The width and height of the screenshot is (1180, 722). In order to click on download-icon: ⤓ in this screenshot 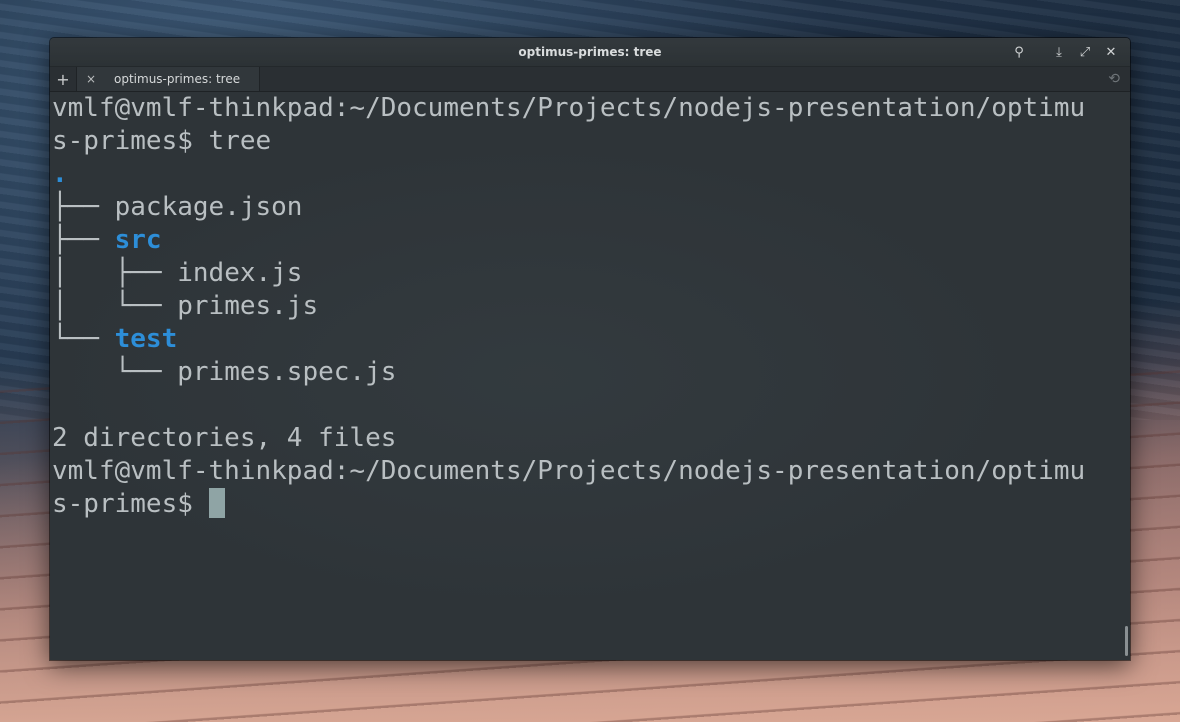, I will do `click(1059, 52)`.